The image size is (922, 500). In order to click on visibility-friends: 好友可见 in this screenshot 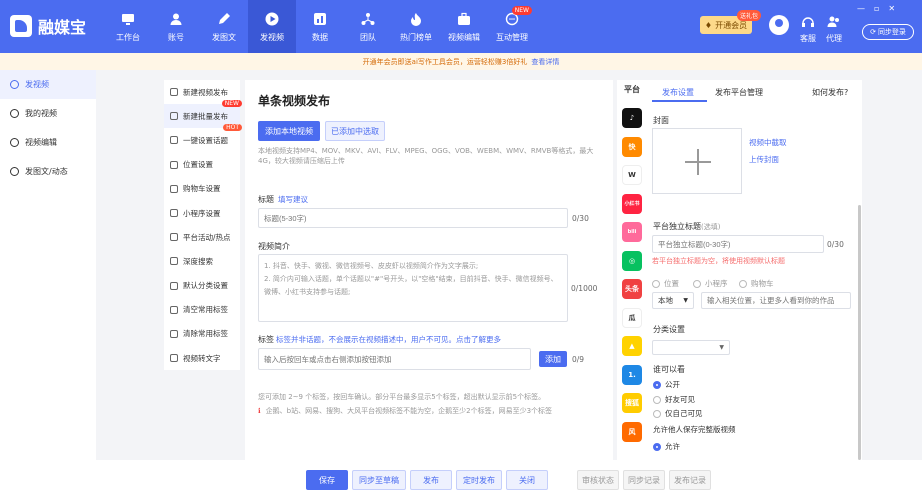, I will do `click(674, 399)`.